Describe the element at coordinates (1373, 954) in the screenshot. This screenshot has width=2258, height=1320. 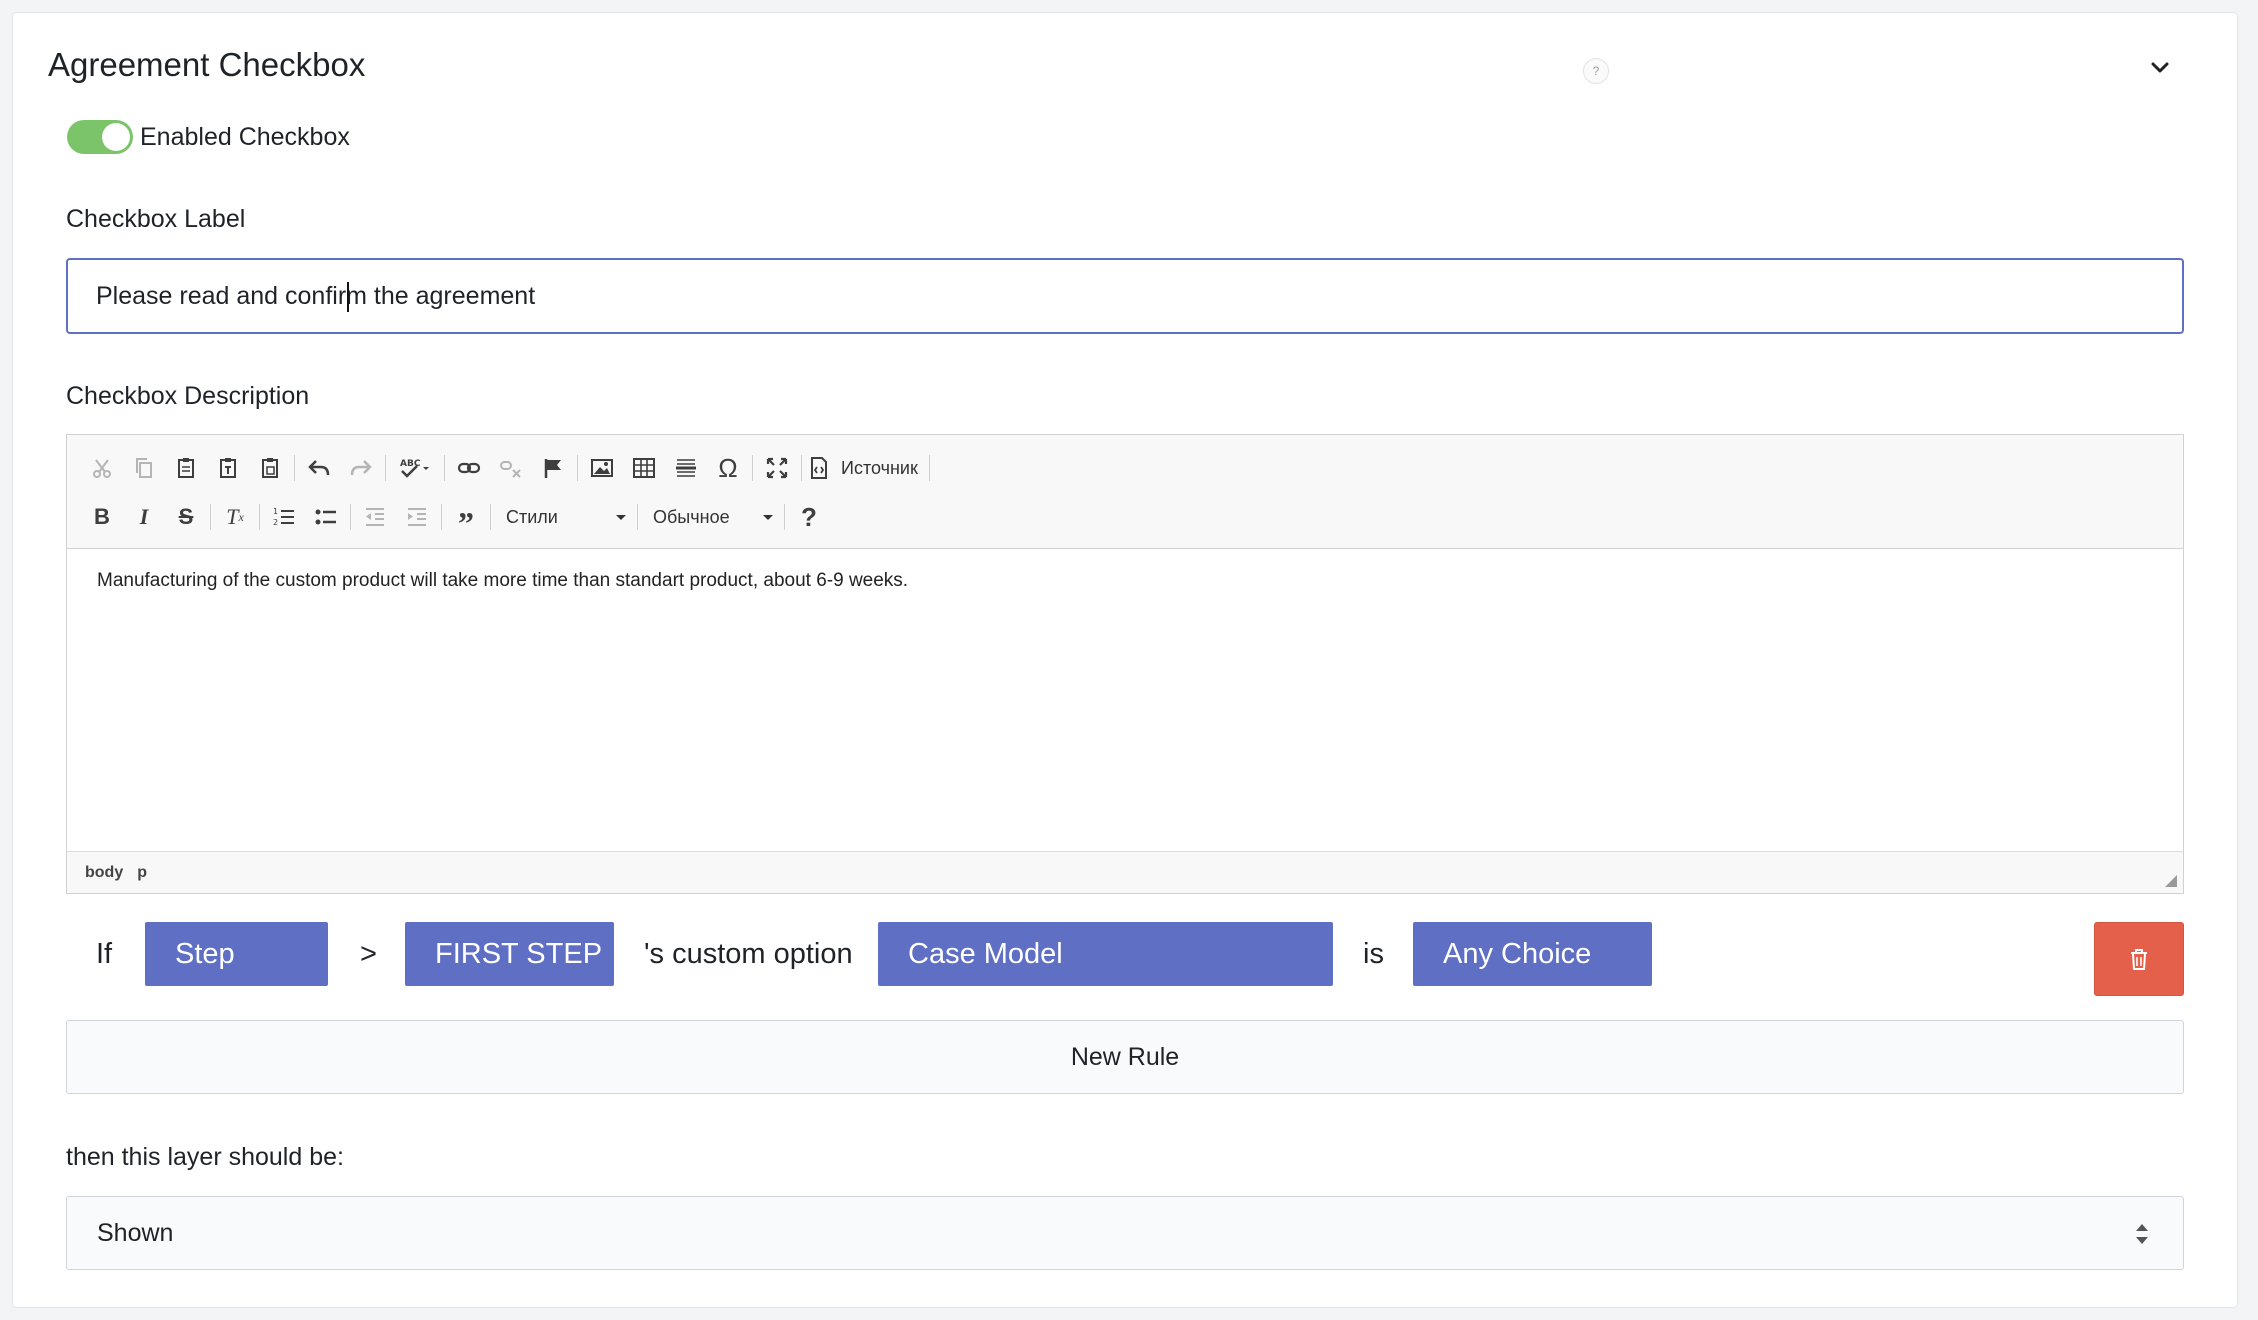
I see `rule-is-word: is` at that location.